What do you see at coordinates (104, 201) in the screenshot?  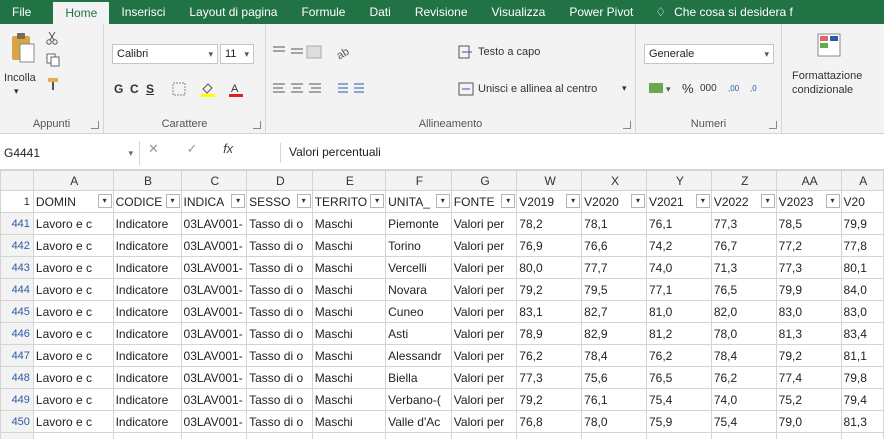 I see `filter-active-icon: ▾` at bounding box center [104, 201].